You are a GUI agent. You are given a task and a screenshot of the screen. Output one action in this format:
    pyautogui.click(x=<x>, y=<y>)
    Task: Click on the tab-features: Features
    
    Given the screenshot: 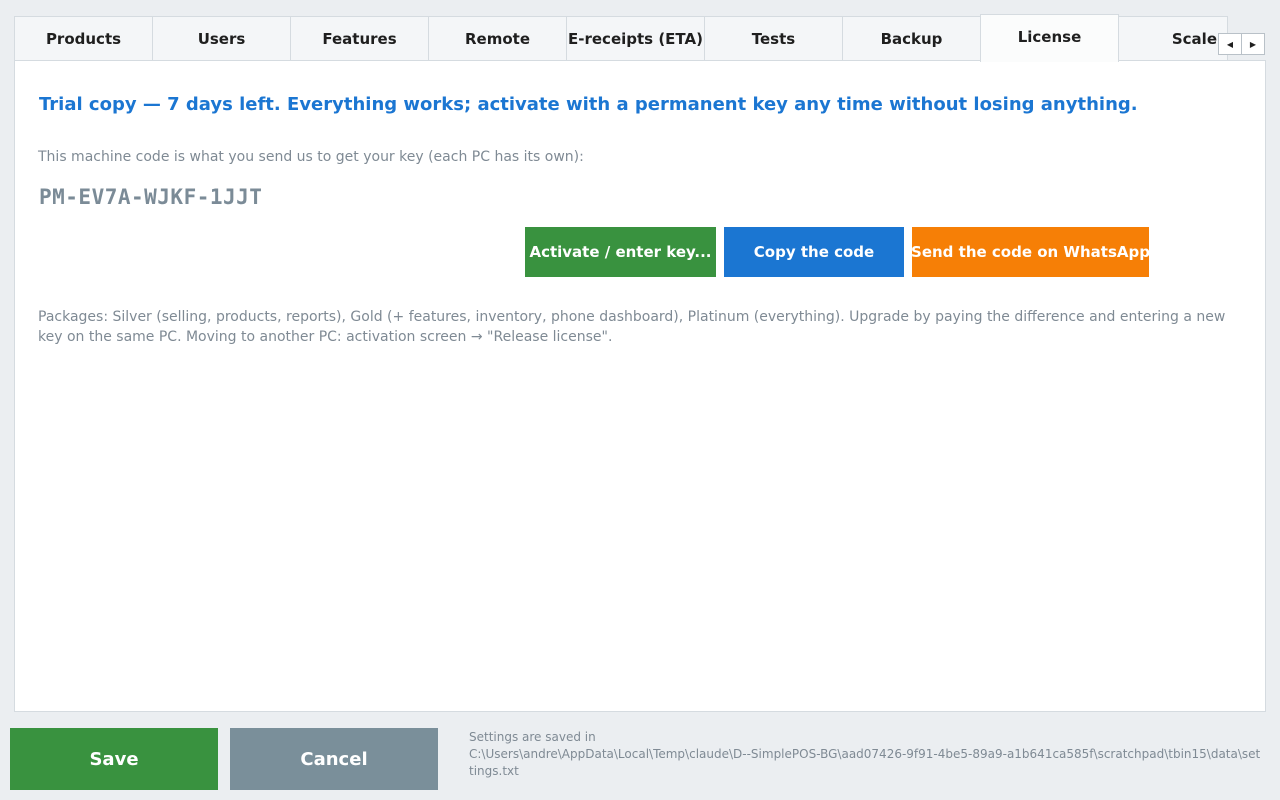 What is the action you would take?
    pyautogui.click(x=359, y=38)
    